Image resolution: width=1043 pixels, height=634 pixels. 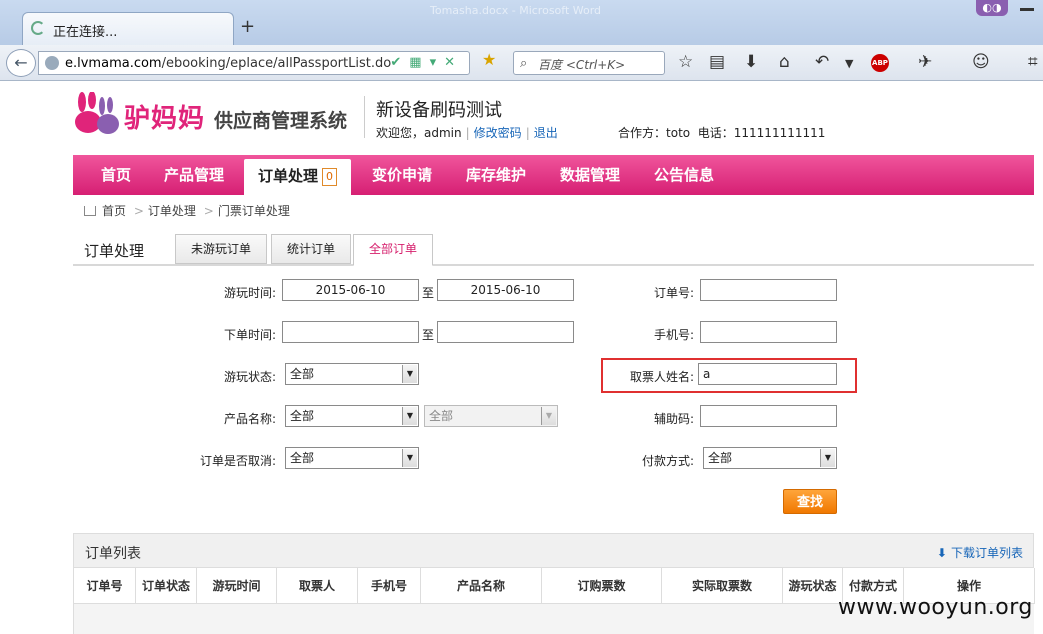 What do you see at coordinates (1027, 9) in the screenshot?
I see `minimize-button` at bounding box center [1027, 9].